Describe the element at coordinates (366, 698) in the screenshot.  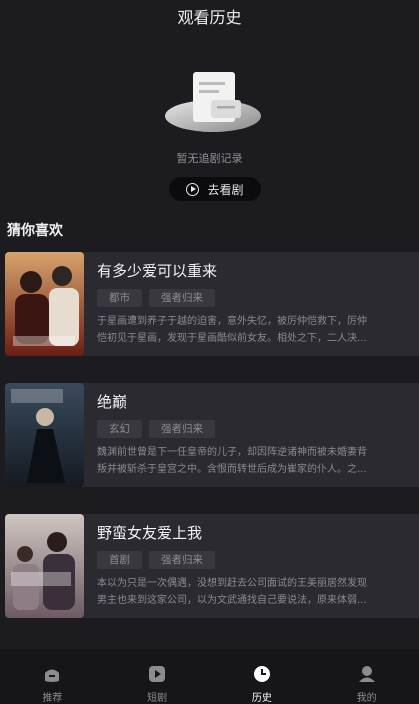
I see `tab-label: 我的` at that location.